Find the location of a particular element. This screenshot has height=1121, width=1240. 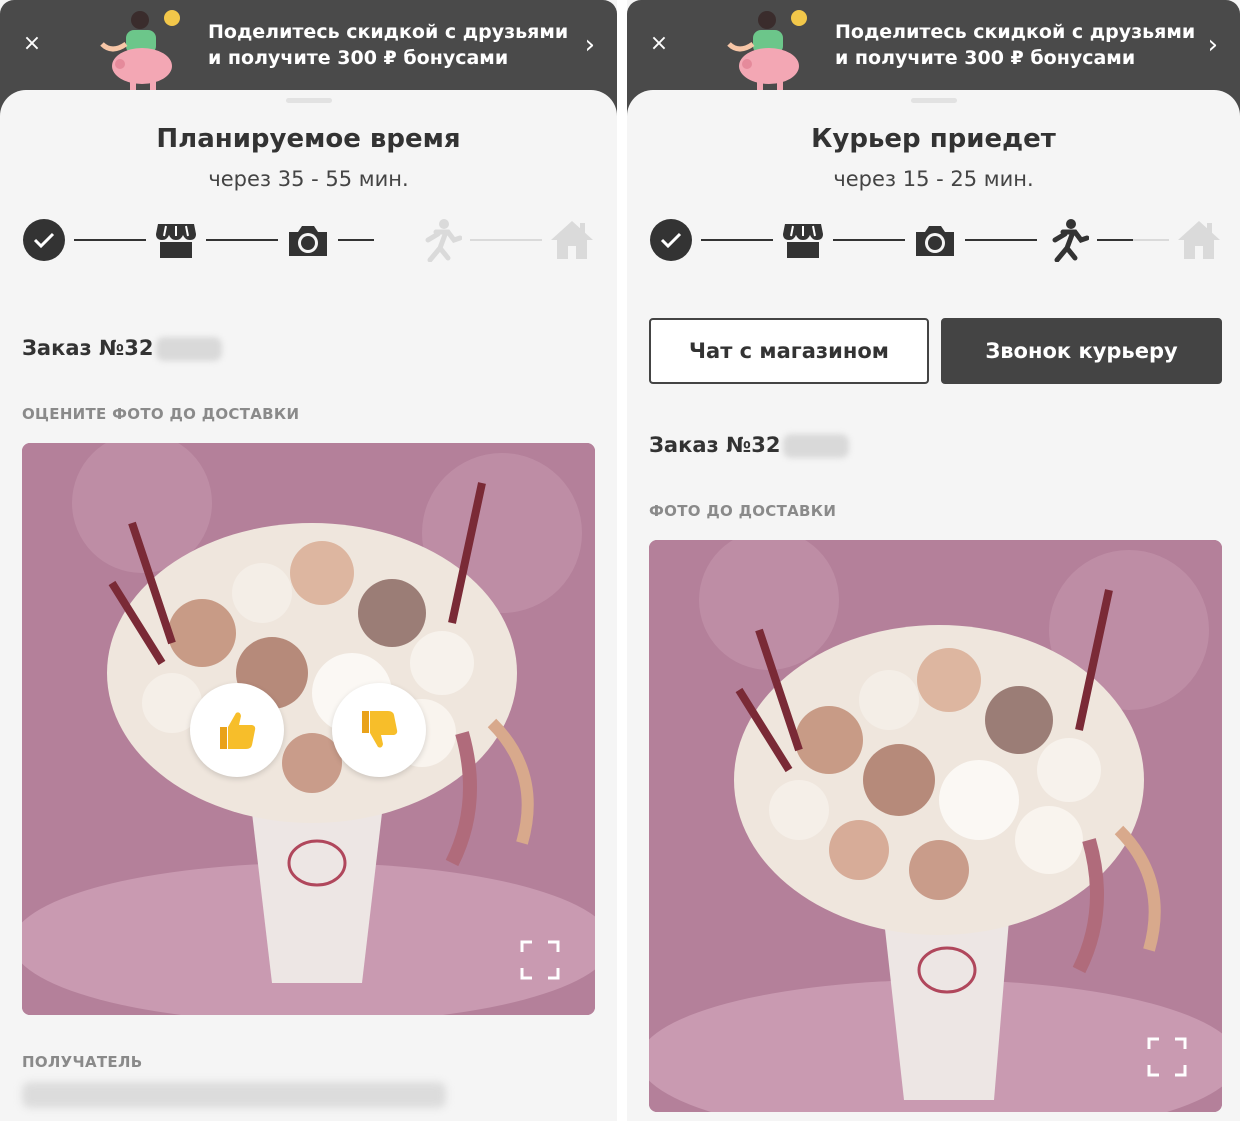

thumbs-down-icon is located at coordinates (380, 729).